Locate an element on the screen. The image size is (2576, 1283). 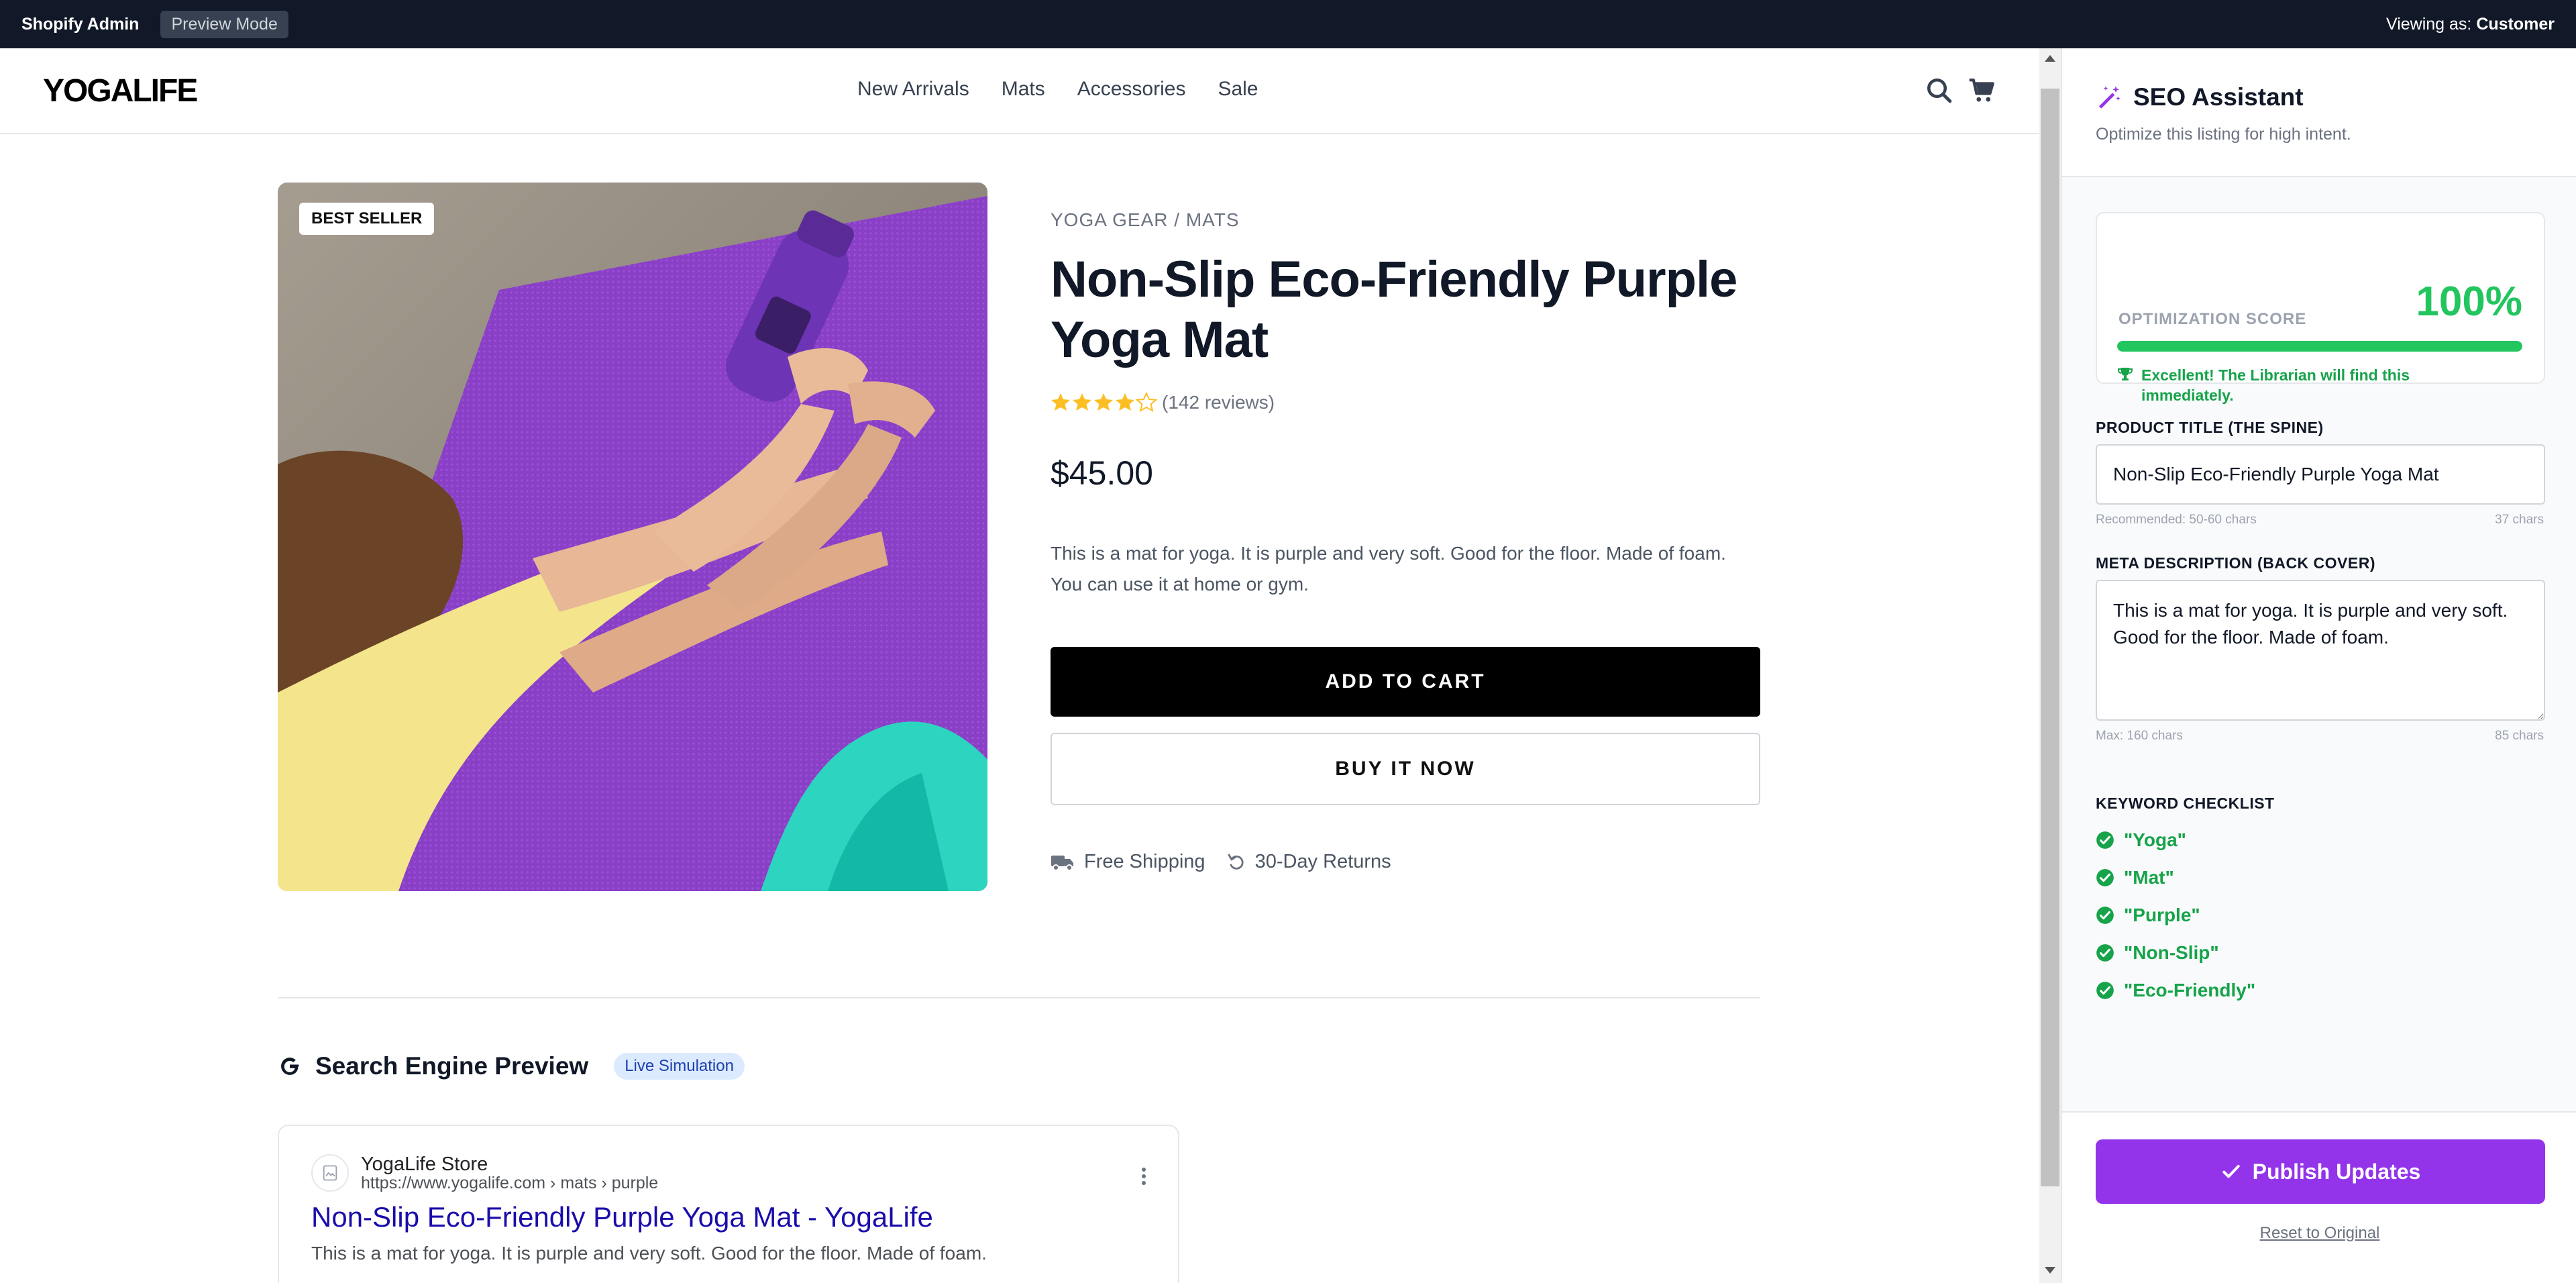
nav-item-accessories: Accessories is located at coordinates (1131, 89).